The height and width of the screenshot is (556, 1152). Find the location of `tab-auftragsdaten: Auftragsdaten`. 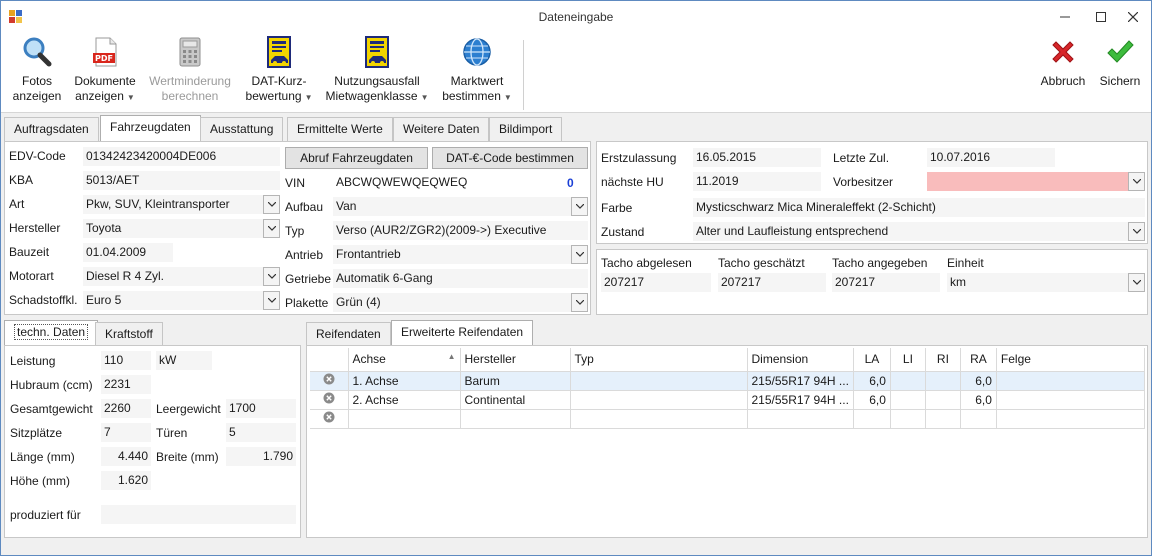

tab-auftragsdaten: Auftragsdaten is located at coordinates (51, 129).